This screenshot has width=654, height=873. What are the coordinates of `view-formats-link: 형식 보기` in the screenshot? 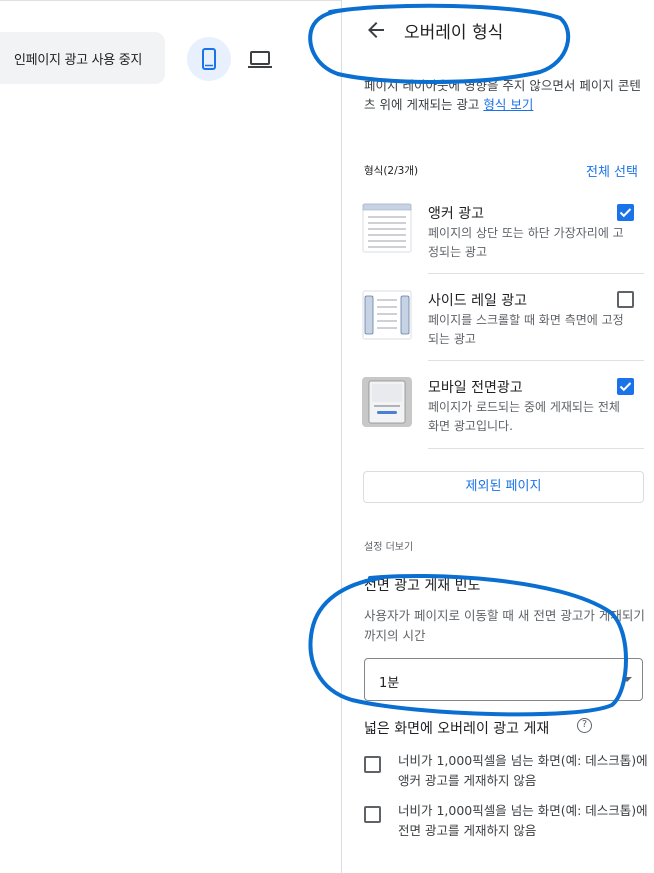 It's located at (508, 104).